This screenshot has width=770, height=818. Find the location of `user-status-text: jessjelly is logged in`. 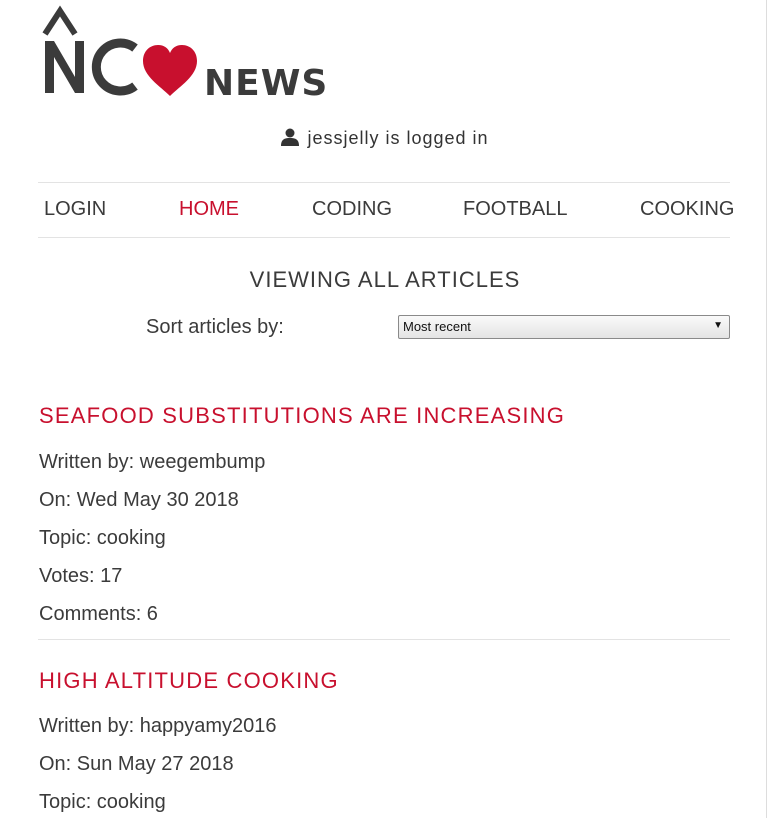

user-status-text: jessjelly is logged in is located at coordinates (398, 138).